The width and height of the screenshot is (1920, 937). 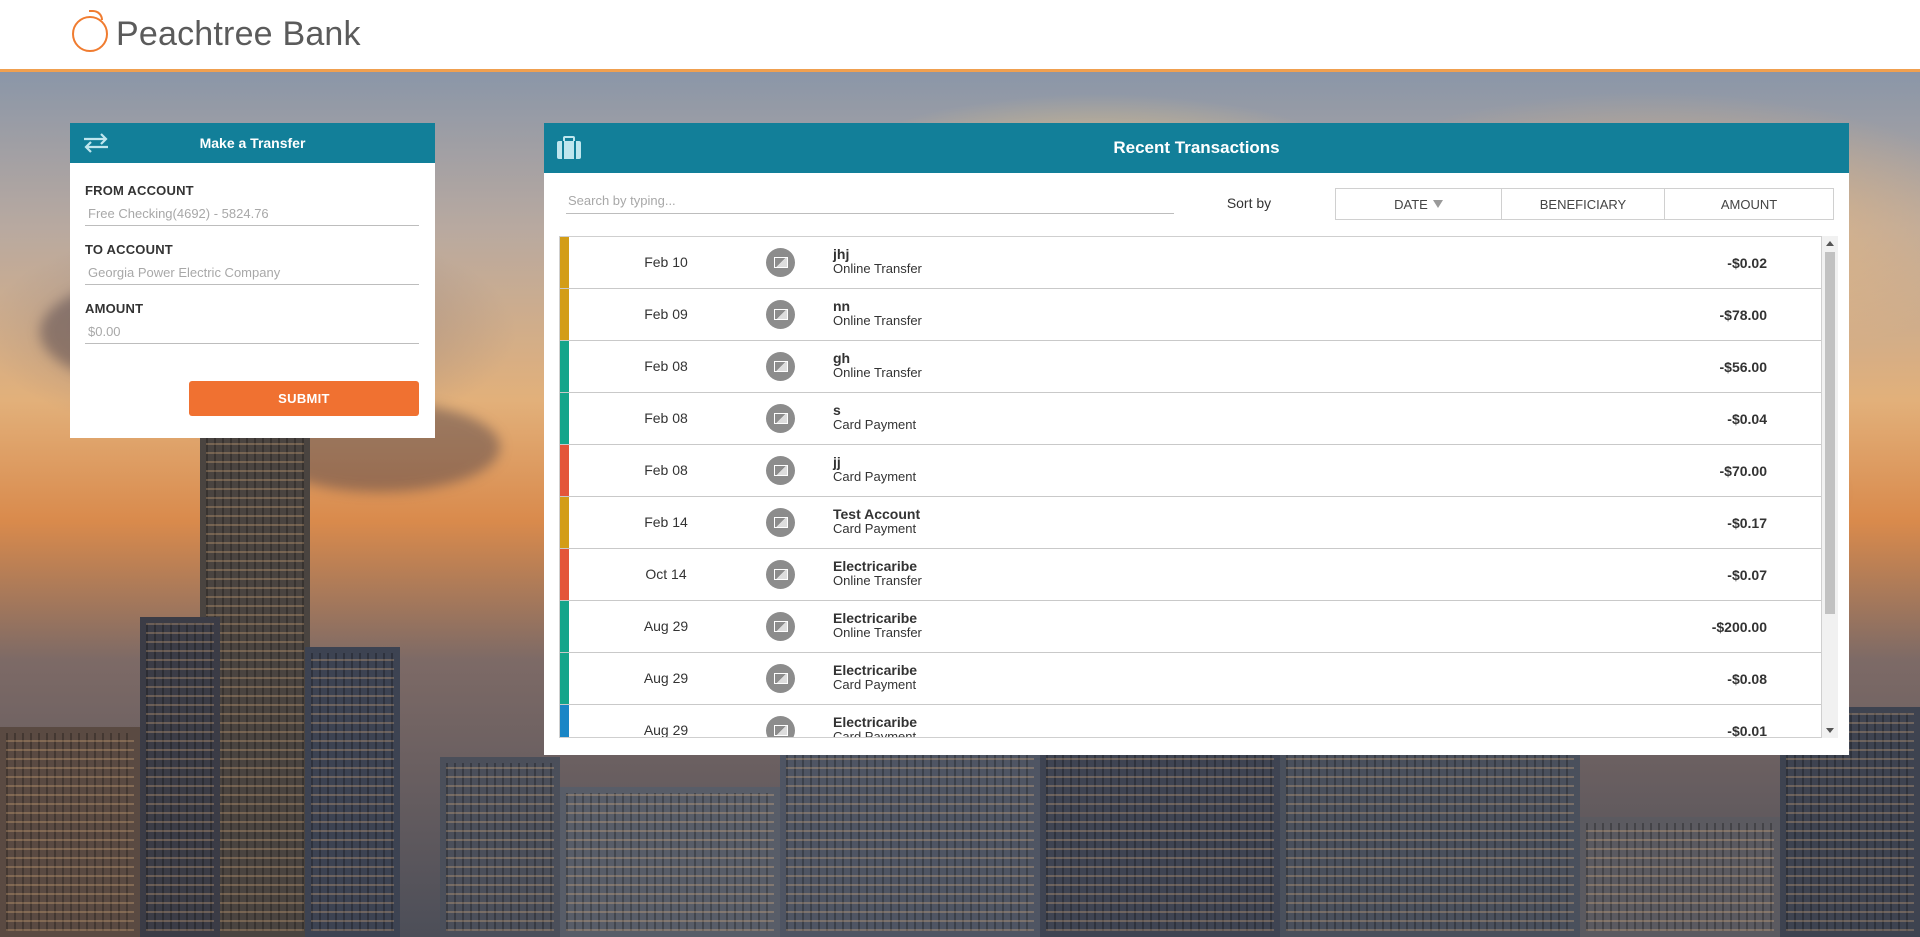 What do you see at coordinates (139, 190) in the screenshot?
I see `from-account-label: FROM ACCOUNT` at bounding box center [139, 190].